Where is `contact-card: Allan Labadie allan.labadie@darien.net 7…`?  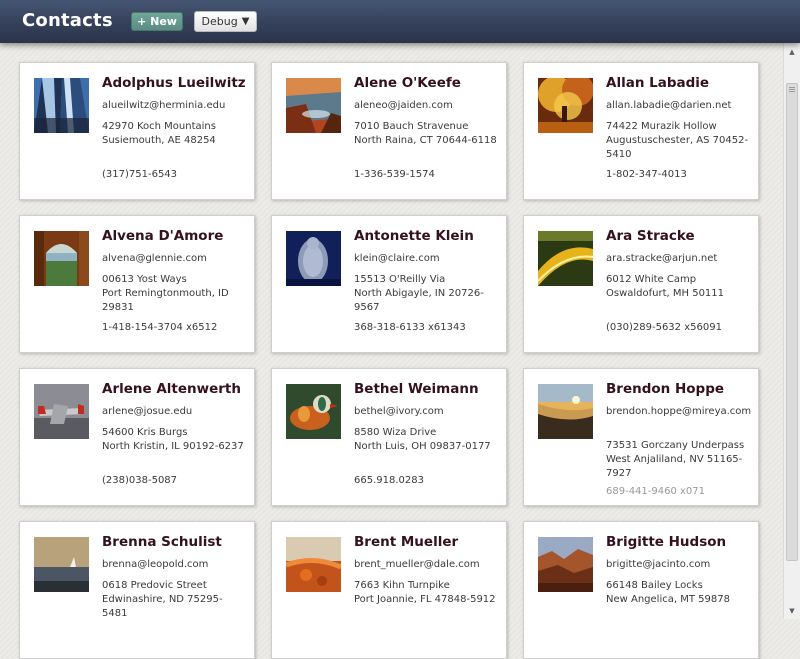
contact-card: Allan Labadie allan.labadie@darien.net 7… is located at coordinates (641, 131).